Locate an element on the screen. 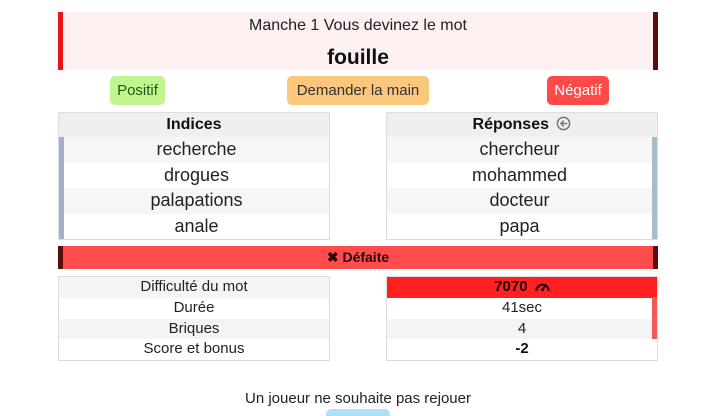  stats-values: 7070 41sec 4 -2 is located at coordinates (522, 318).